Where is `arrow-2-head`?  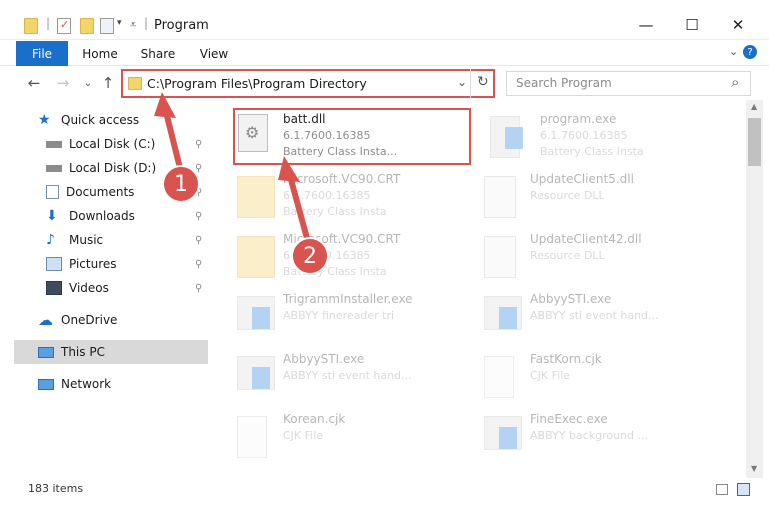
arrow-2-head is located at coordinates (289, 169).